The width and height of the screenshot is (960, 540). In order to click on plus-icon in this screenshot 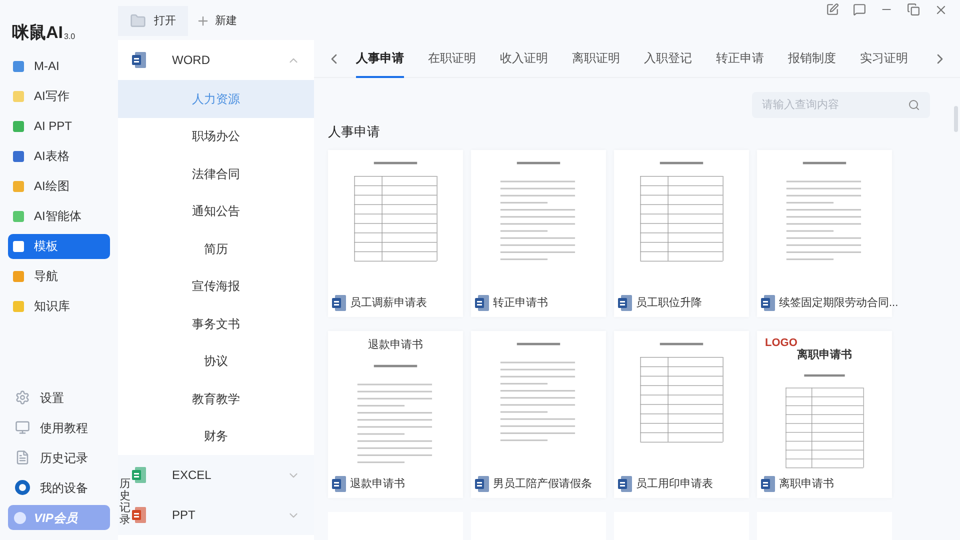, I will do `click(203, 21)`.